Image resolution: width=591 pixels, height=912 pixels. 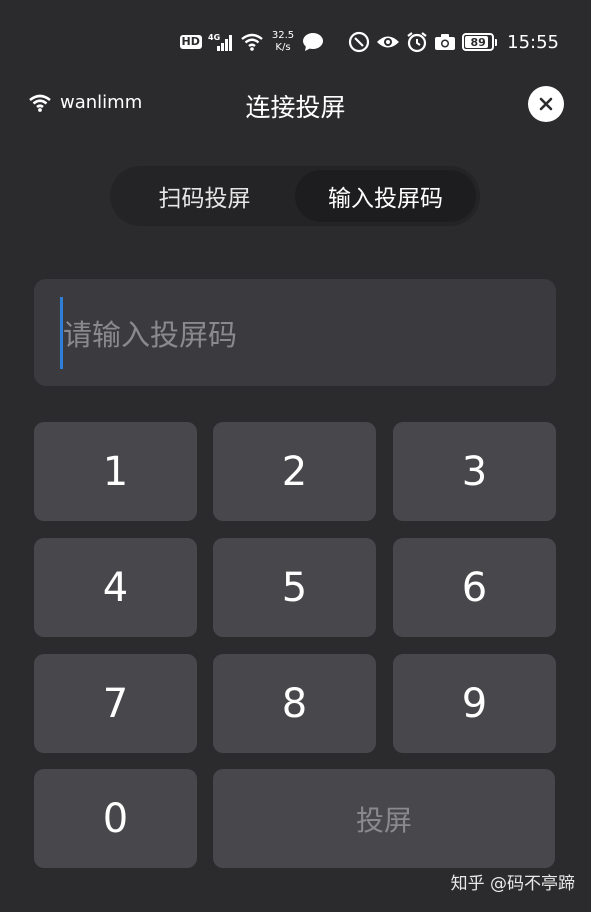 I want to click on signal-label: 4G, so click(x=214, y=37).